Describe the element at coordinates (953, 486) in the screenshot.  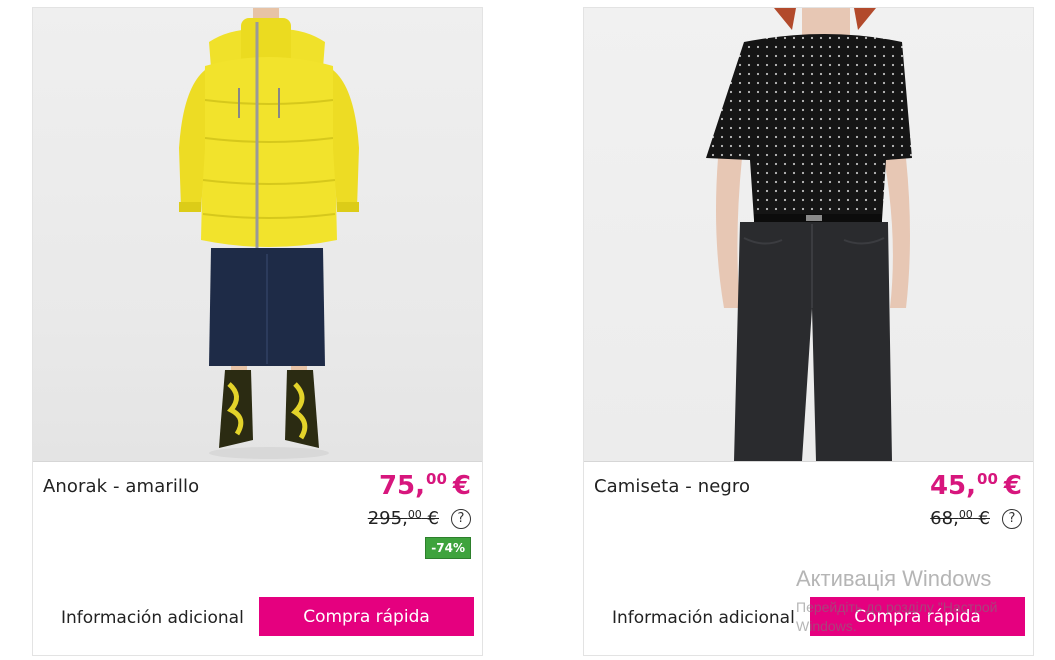
I see `price-main: 45,` at that location.